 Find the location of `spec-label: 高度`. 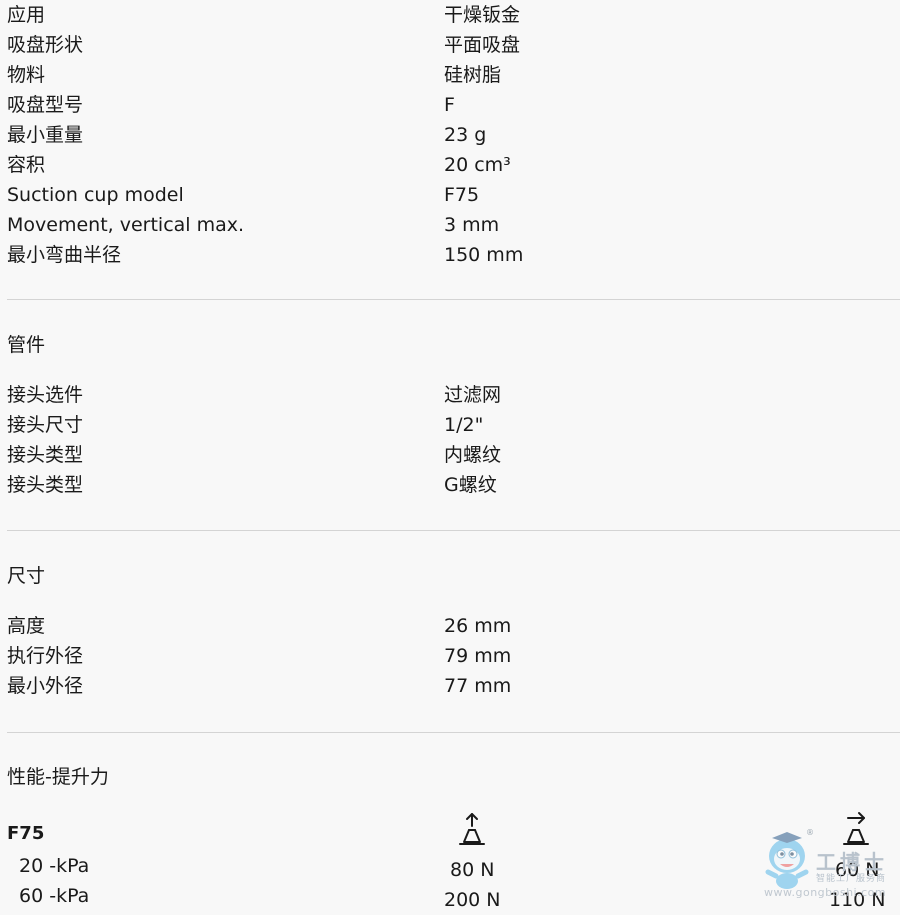

spec-label: 高度 is located at coordinates (26, 626).